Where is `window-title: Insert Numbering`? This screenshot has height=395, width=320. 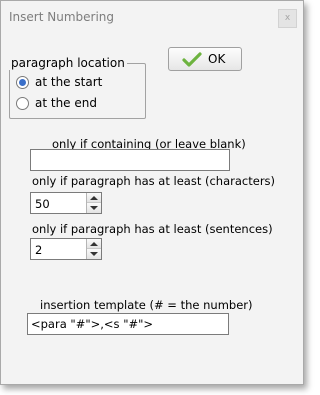
window-title: Insert Numbering is located at coordinates (61, 17).